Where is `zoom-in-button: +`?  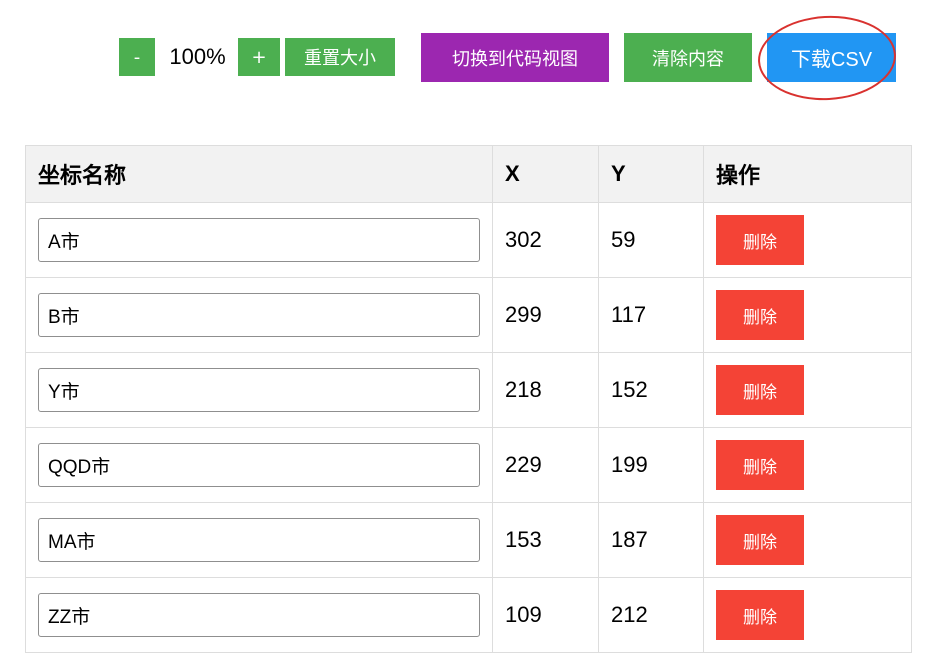
zoom-in-button: + is located at coordinates (259, 57).